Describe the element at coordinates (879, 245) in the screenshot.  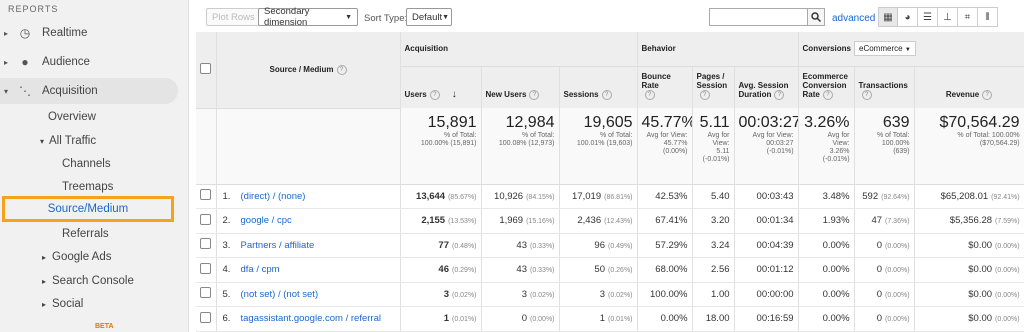
I see `cell-value: 0` at that location.